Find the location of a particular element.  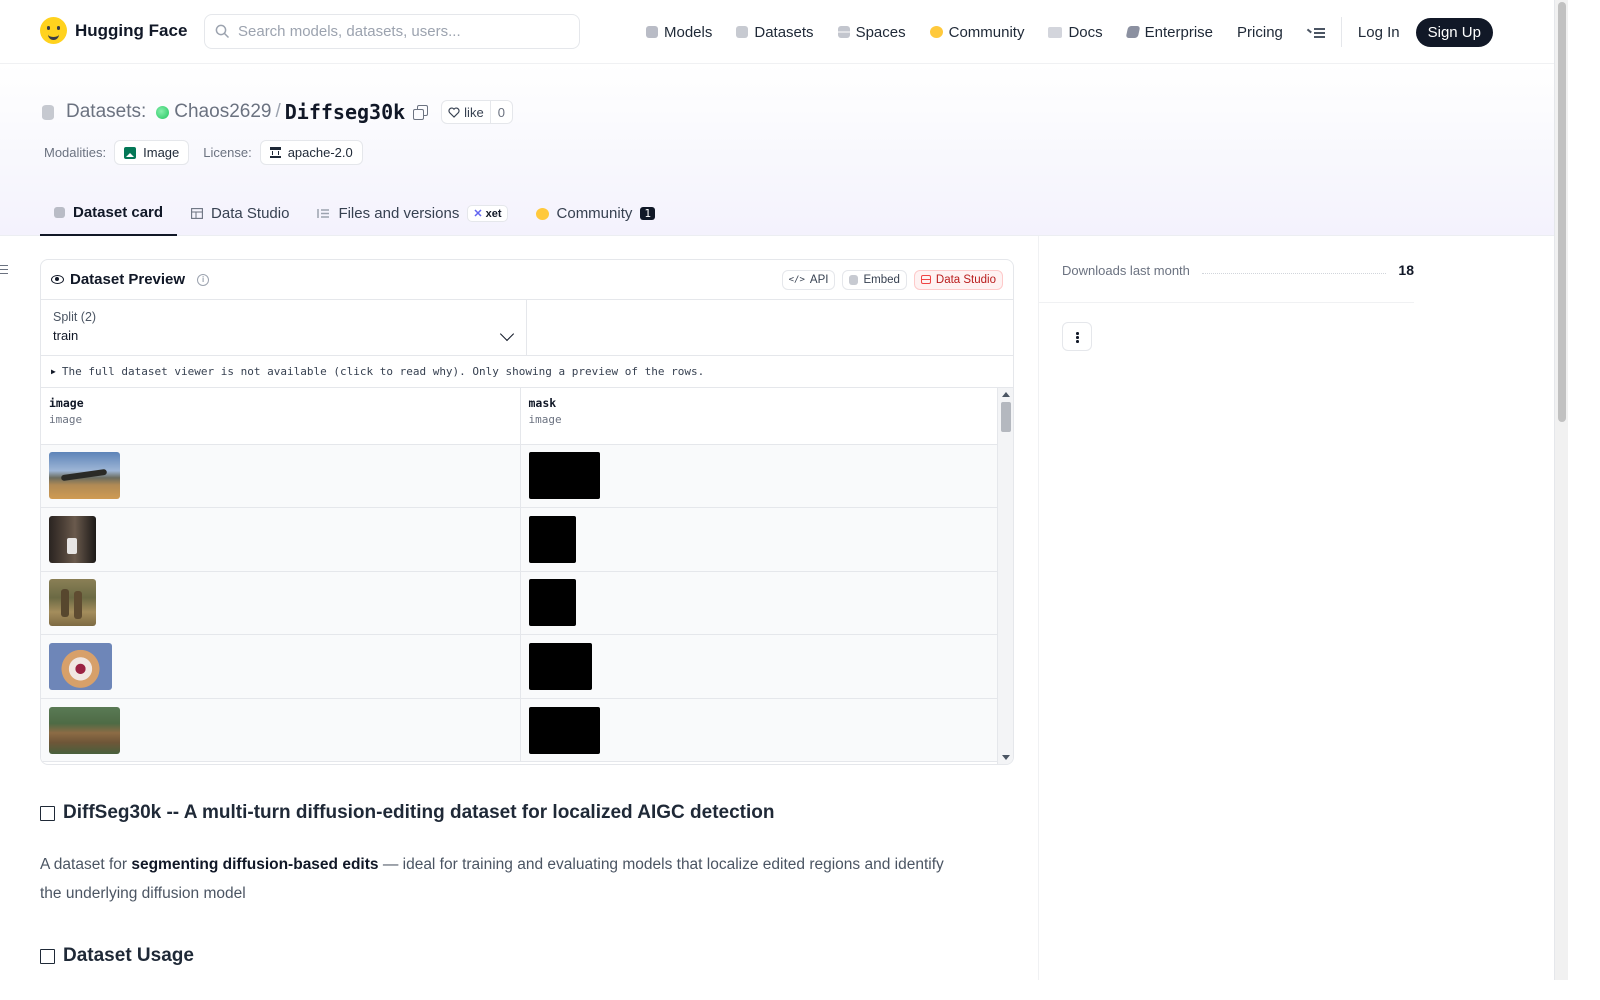

hugging-face-logo-icon is located at coordinates (53, 30).